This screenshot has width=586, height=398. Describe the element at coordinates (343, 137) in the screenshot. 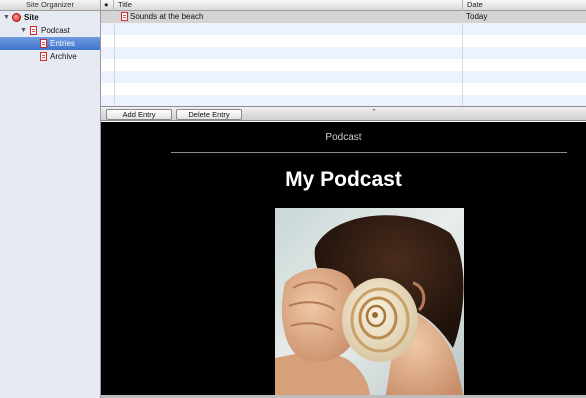

I see `preview-site-name: Podcast` at that location.